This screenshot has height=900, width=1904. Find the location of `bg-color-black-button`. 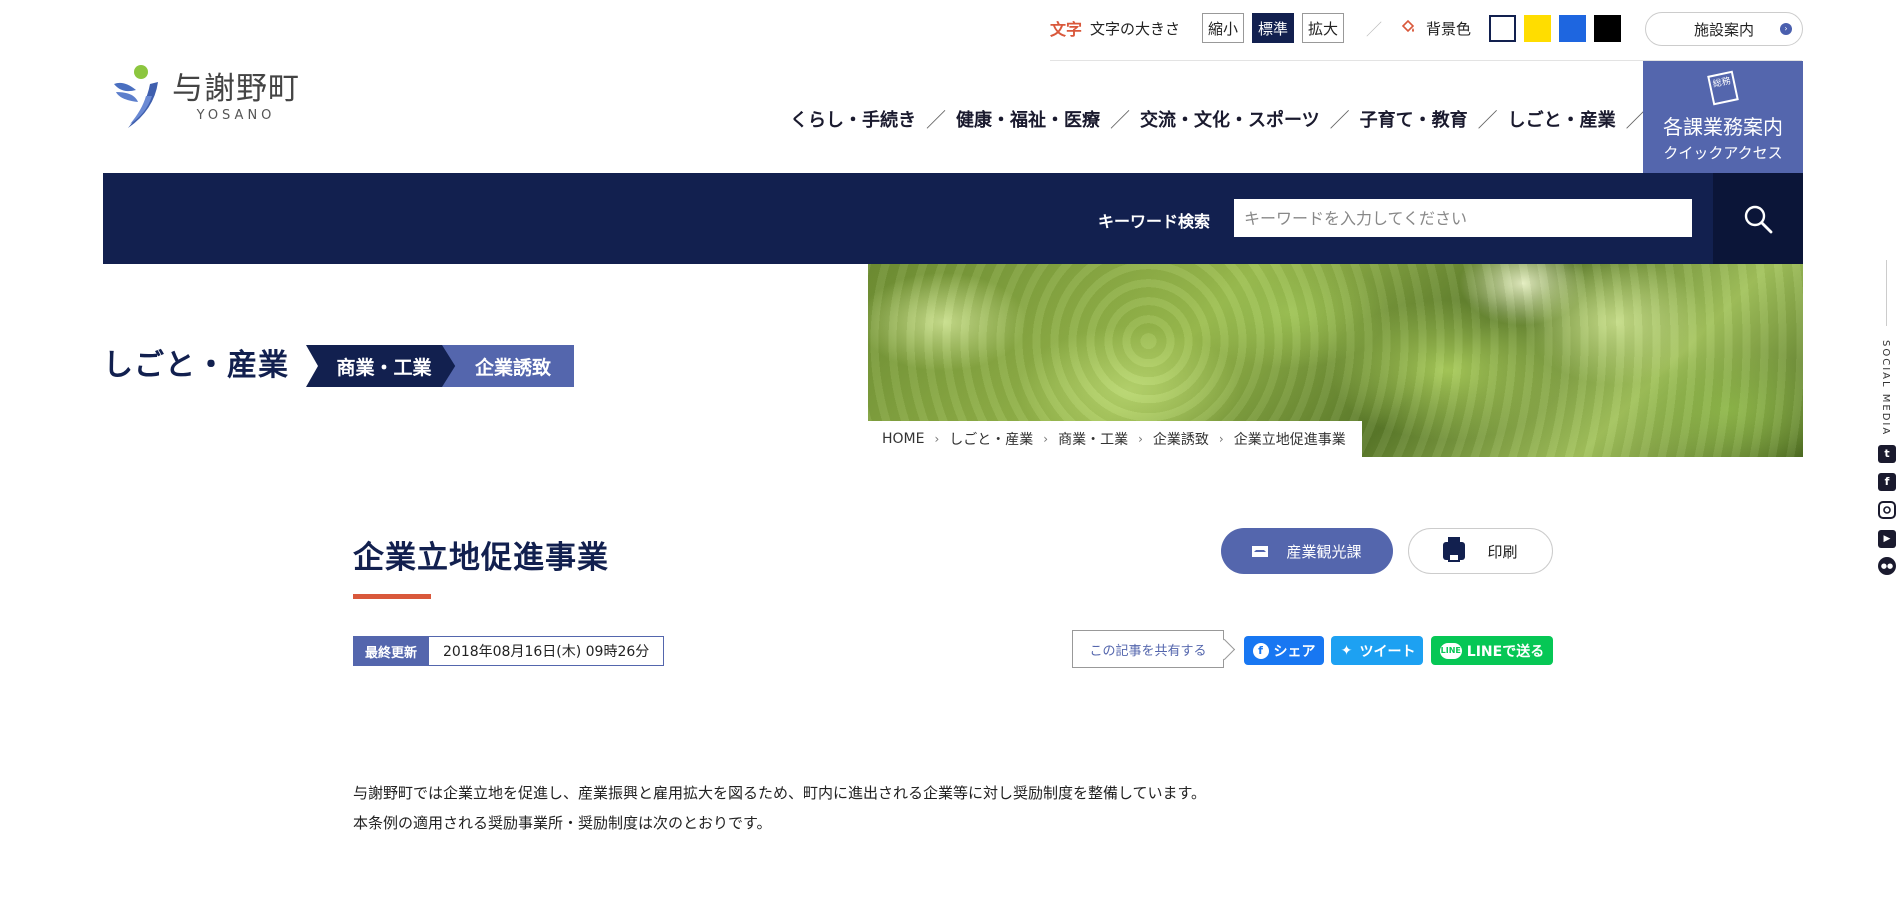

bg-color-black-button is located at coordinates (1608, 28).